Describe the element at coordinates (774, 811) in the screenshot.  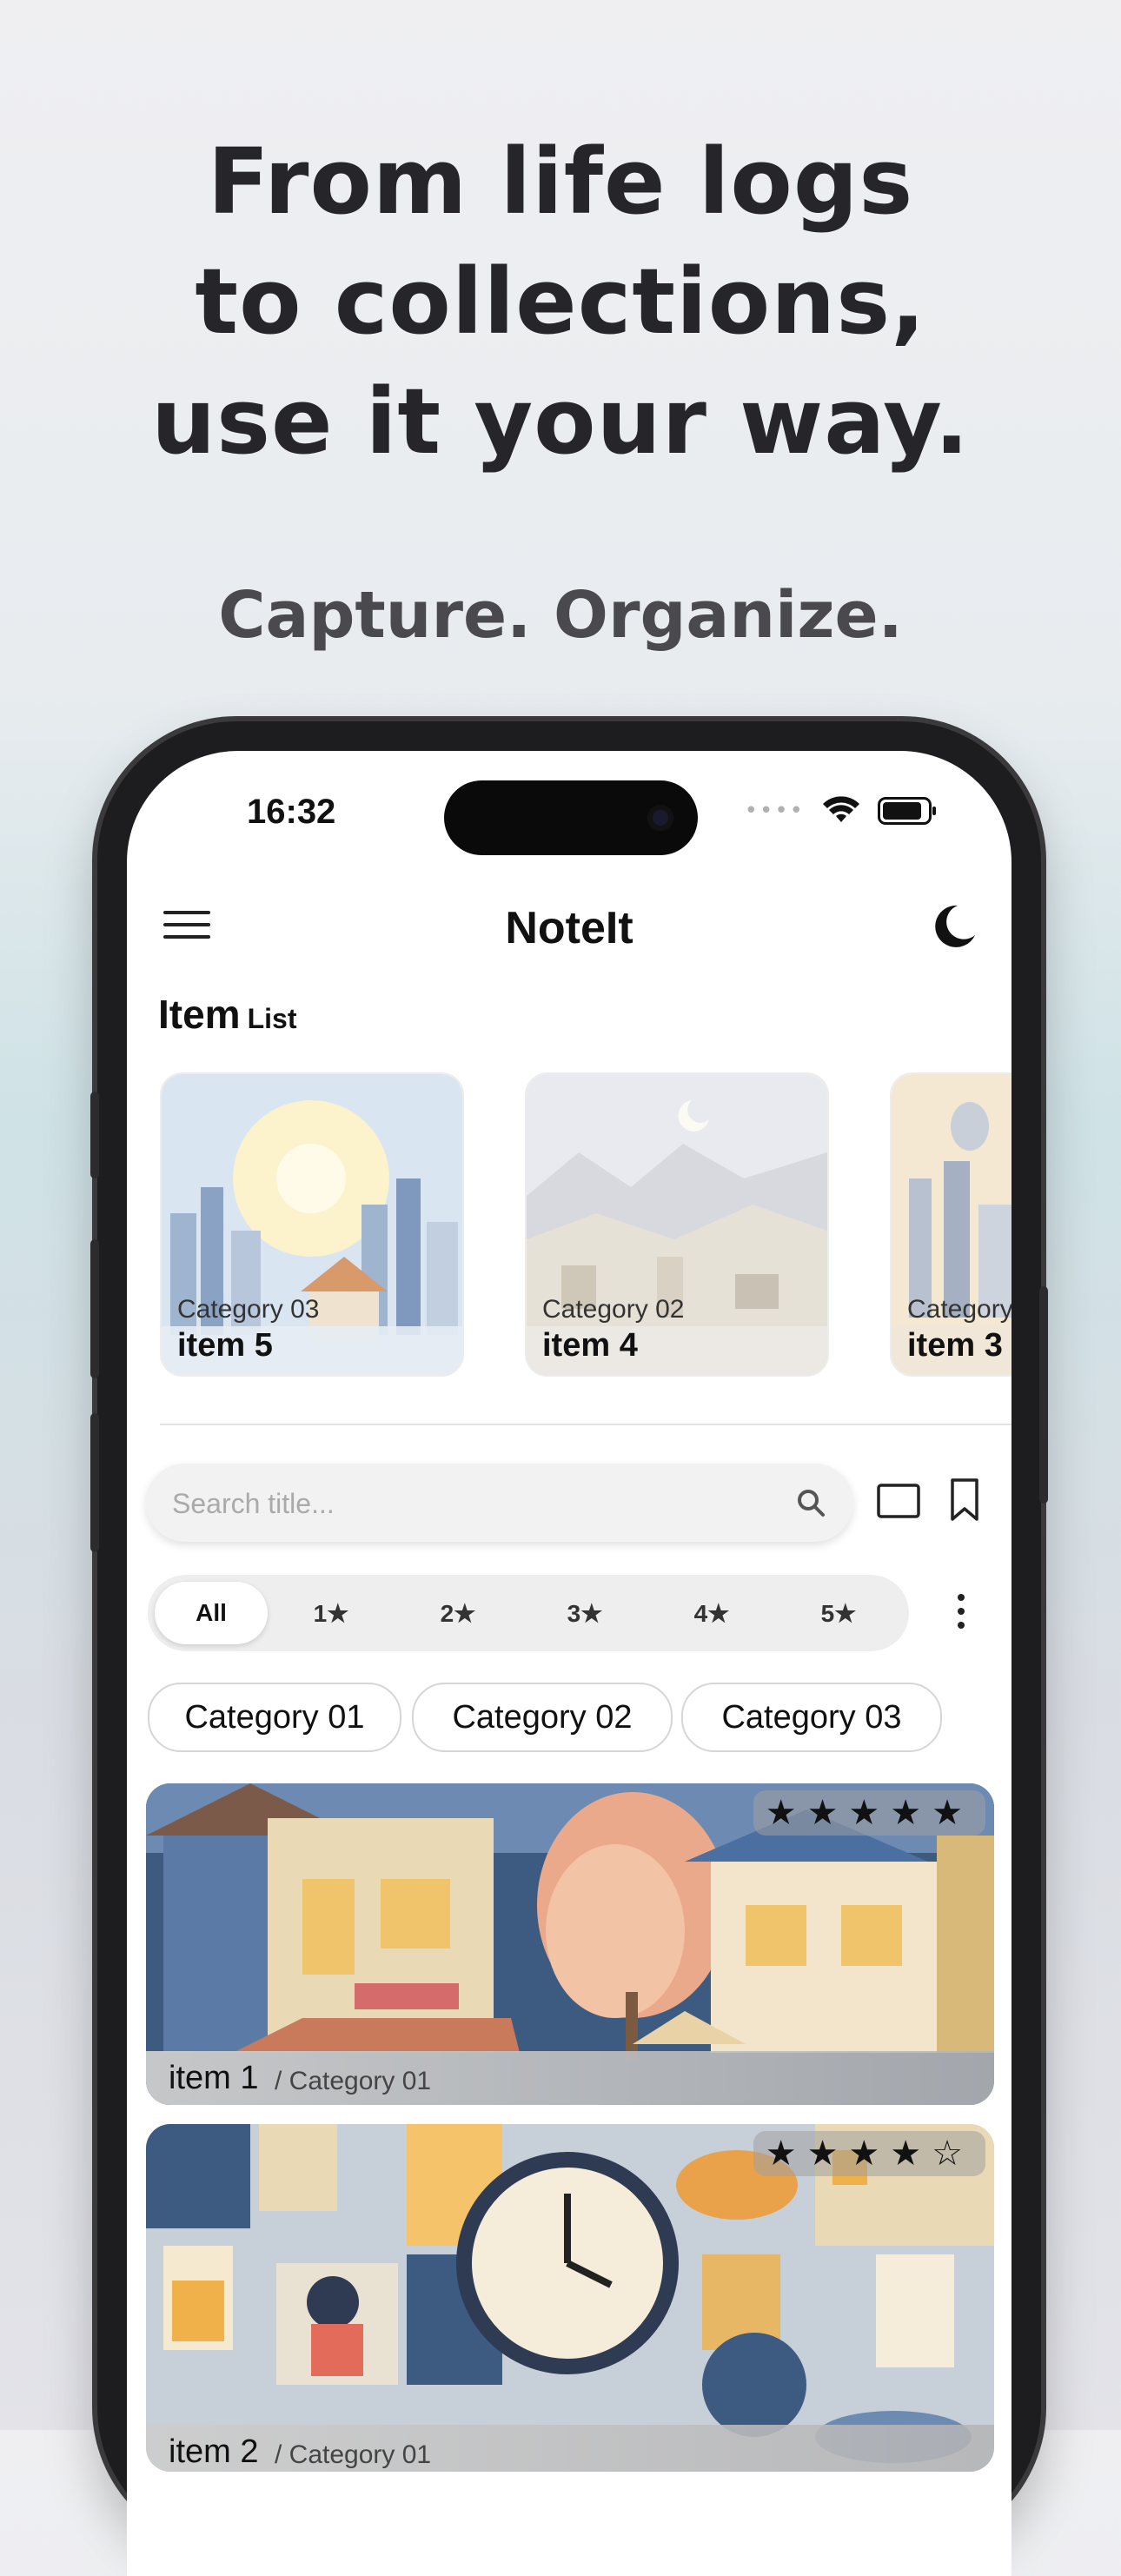
I see `signal-icon: ••••` at that location.